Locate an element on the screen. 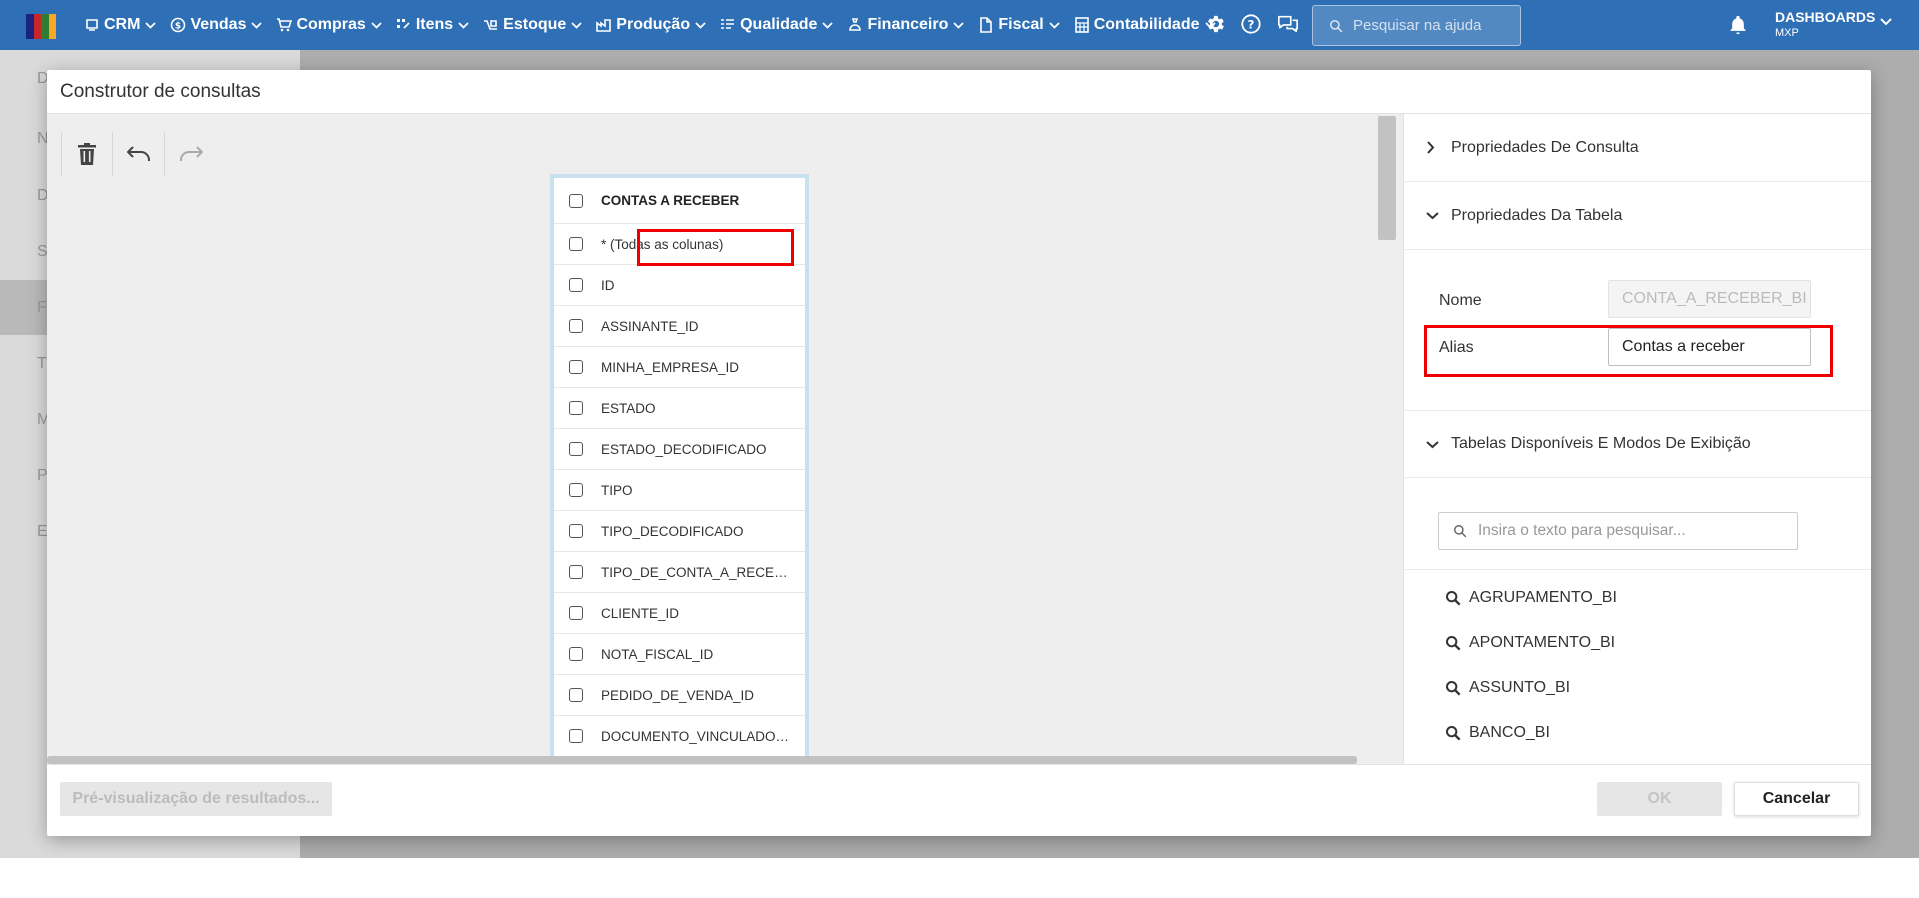  table-column-row: TIPO_DE_CONTA_A_RECEBER is located at coordinates (679, 572).